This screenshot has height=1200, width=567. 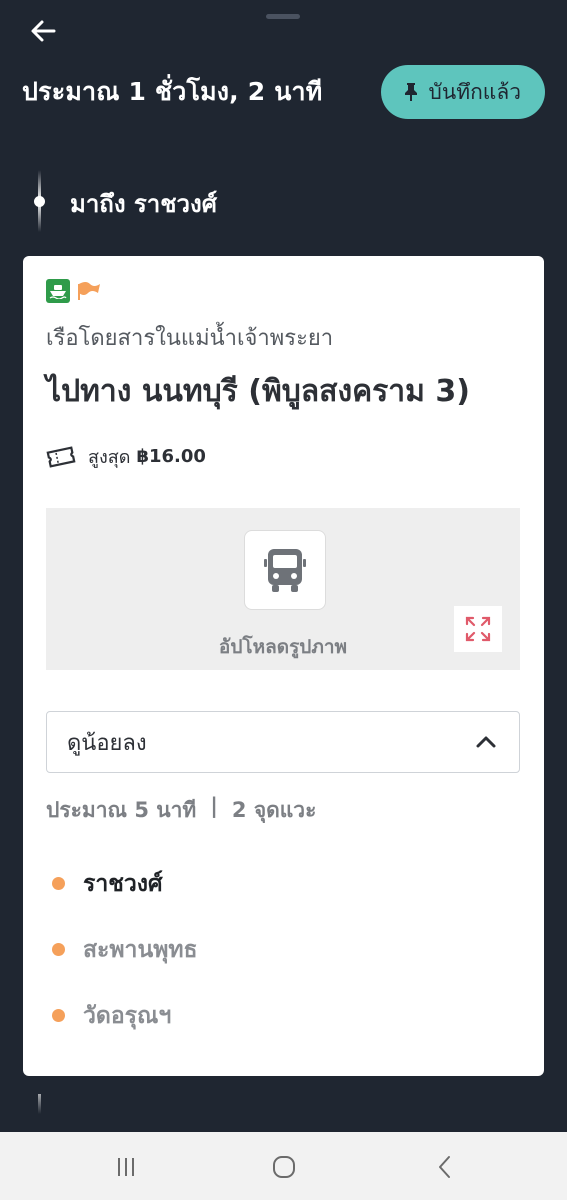 I want to click on arrow-left-icon, so click(x=43, y=31).